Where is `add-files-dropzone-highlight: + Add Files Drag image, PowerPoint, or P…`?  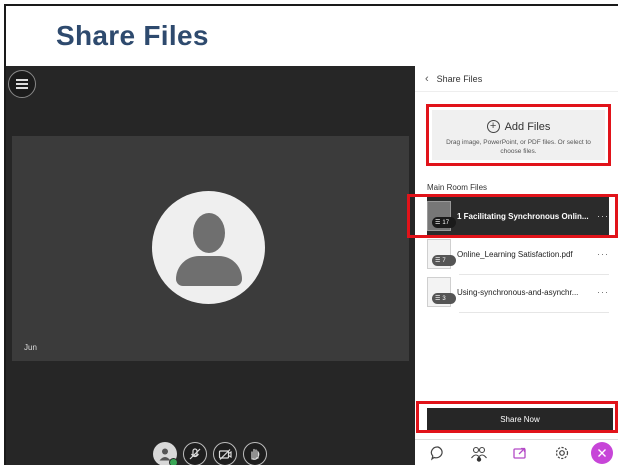 add-files-dropzone-highlight: + Add Files Drag image, PowerPoint, or P… is located at coordinates (518, 135).